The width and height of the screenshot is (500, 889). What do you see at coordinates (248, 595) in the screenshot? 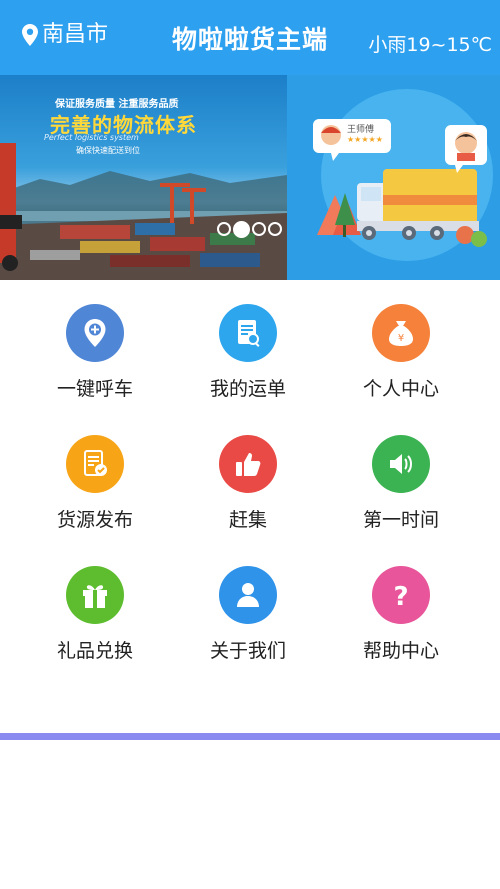
I see `user-icon` at bounding box center [248, 595].